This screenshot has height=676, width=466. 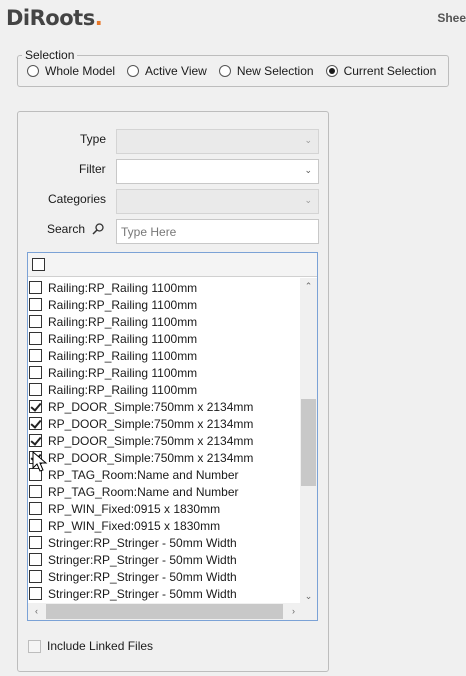 I want to click on search-label: Search, so click(x=66, y=229).